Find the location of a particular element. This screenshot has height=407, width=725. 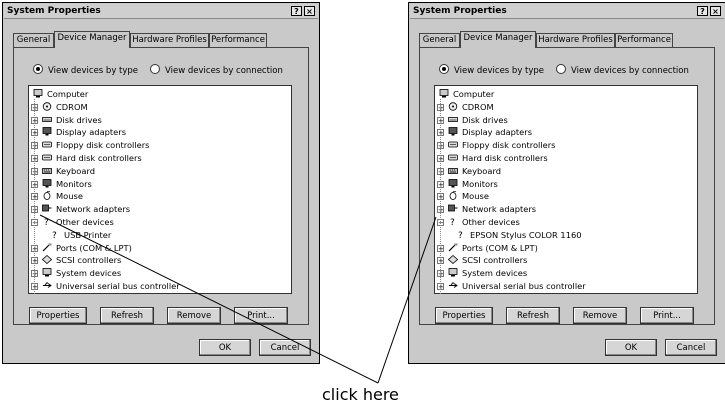

callout-caption: click here is located at coordinates (360, 394).